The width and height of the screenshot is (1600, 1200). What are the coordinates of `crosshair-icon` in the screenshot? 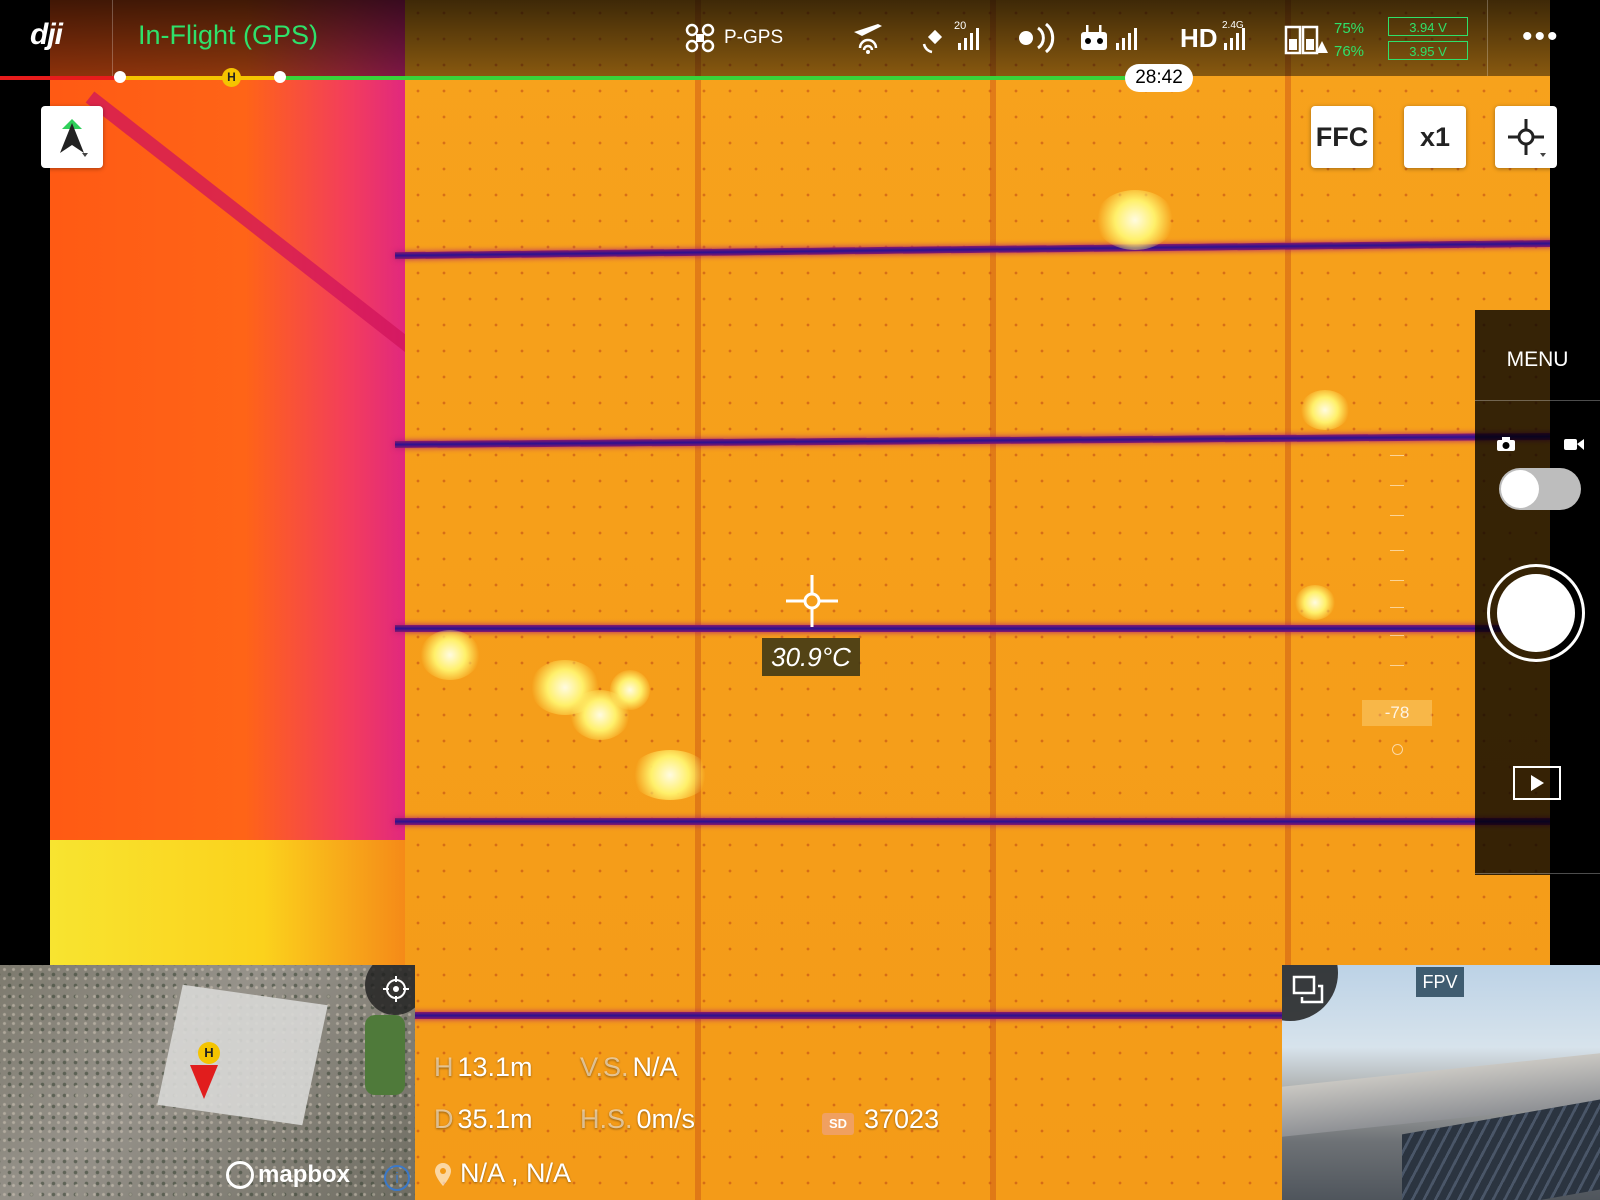 It's located at (1527, 138).